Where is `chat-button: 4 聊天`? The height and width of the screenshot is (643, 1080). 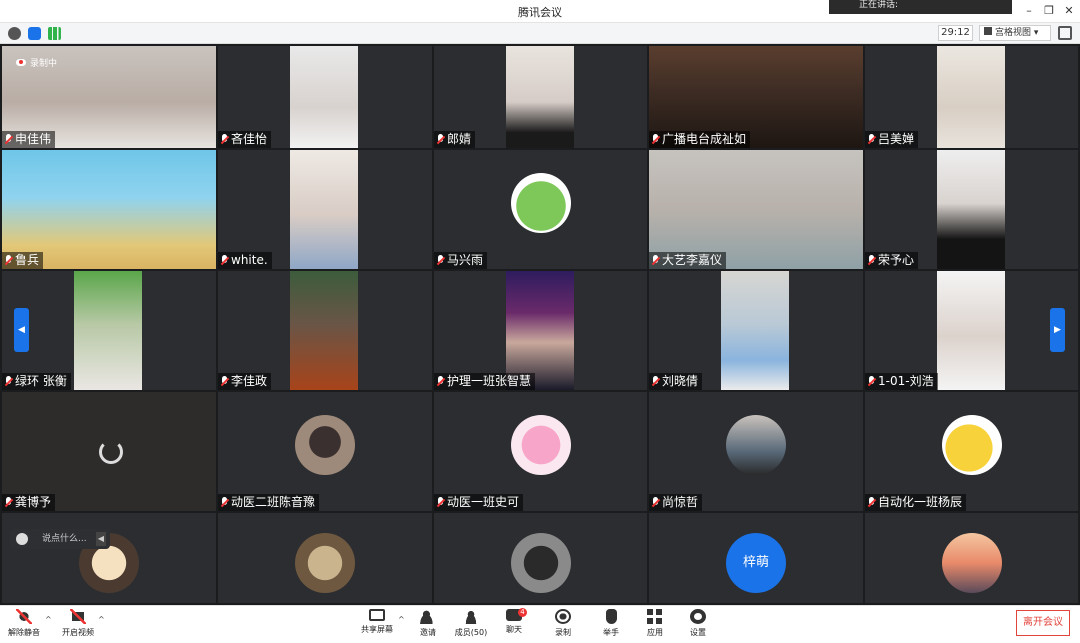 chat-button: 4 聊天 is located at coordinates (514, 625).